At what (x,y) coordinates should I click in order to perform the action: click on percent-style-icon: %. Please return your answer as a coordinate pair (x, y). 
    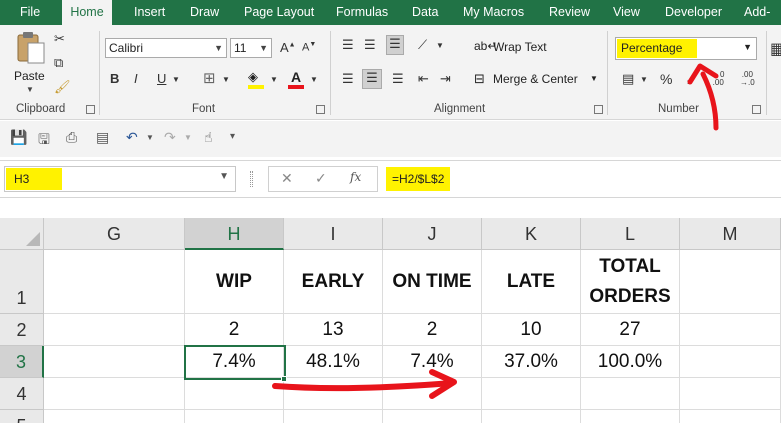
    Looking at the image, I should click on (666, 79).